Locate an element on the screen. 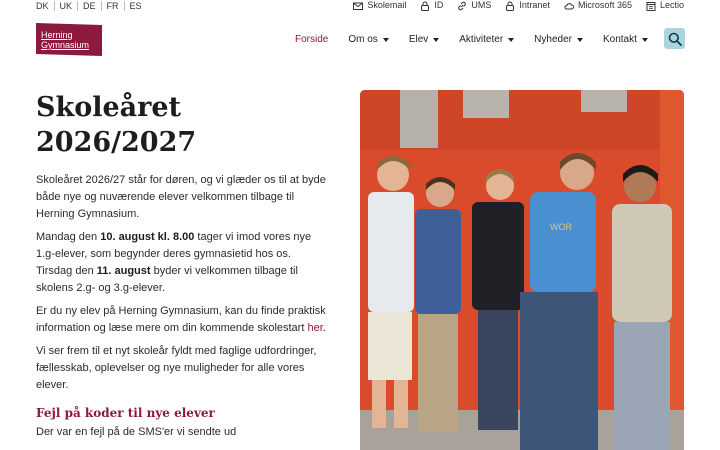 The height and width of the screenshot is (450, 720). quicklink-label: Microsoft 365 is located at coordinates (604, 5).